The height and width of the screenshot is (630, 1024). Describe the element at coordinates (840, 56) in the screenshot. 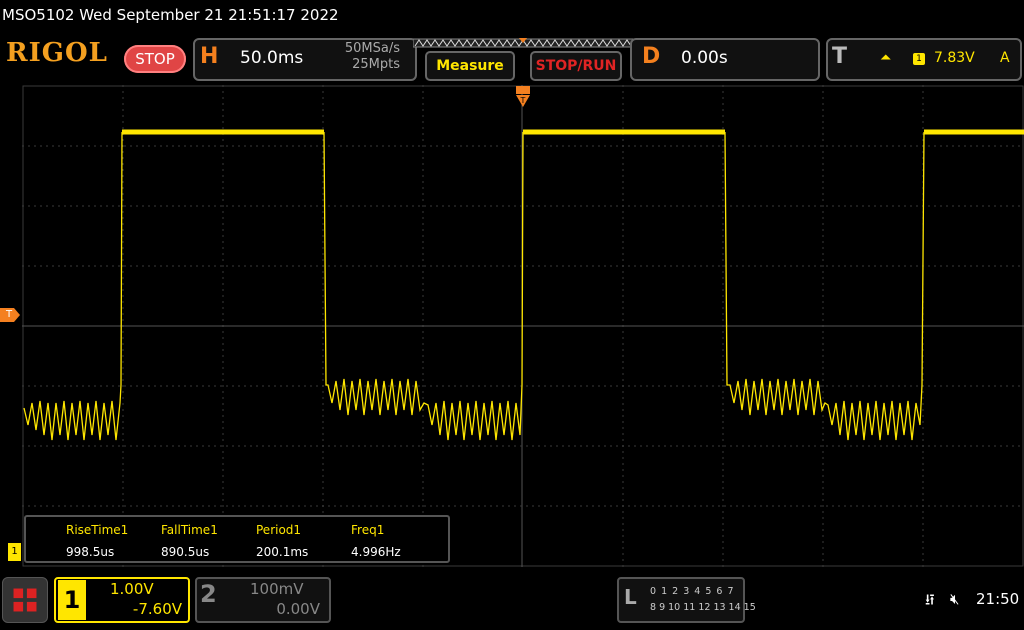

I see `trigger-label: T` at that location.